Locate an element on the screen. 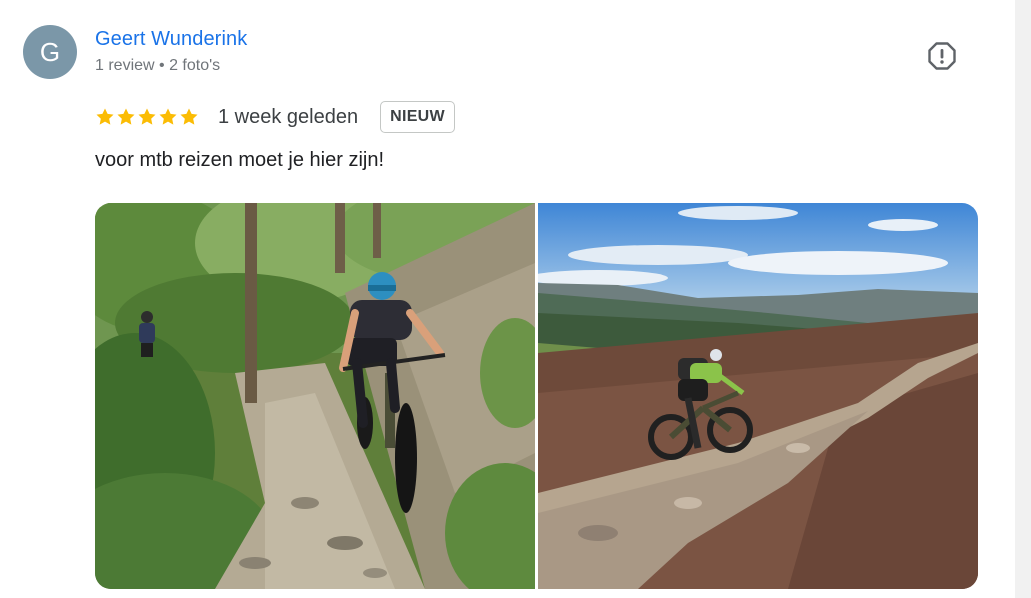 Image resolution: width=1031 pixels, height=598 pixels. avatar-initial: G is located at coordinates (50, 51).